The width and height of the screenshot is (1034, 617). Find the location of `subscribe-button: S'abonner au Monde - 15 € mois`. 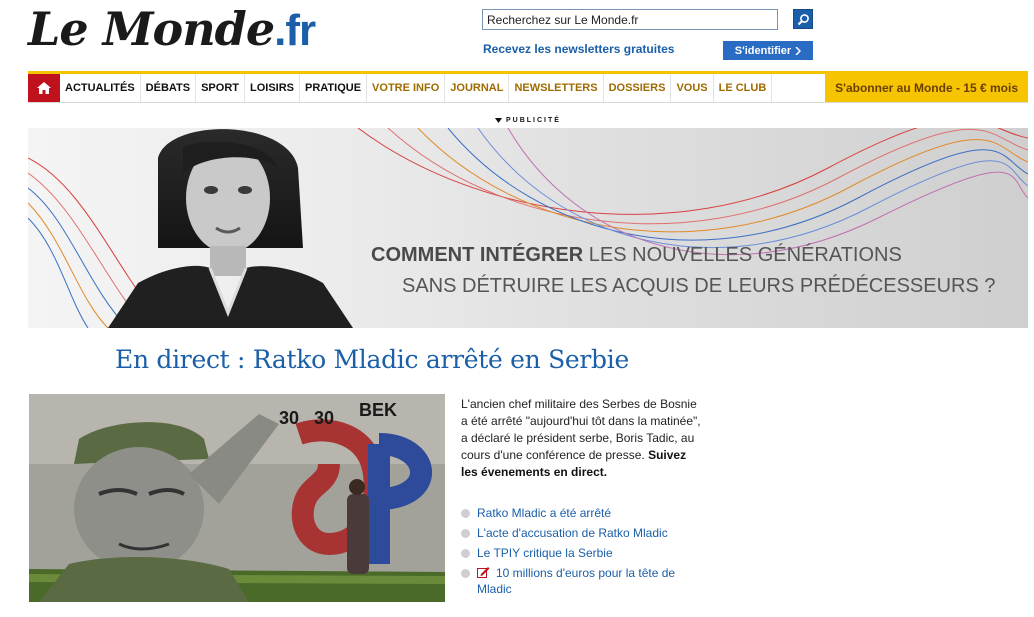

subscribe-button: S'abonner au Monde - 15 € mois is located at coordinates (926, 88).